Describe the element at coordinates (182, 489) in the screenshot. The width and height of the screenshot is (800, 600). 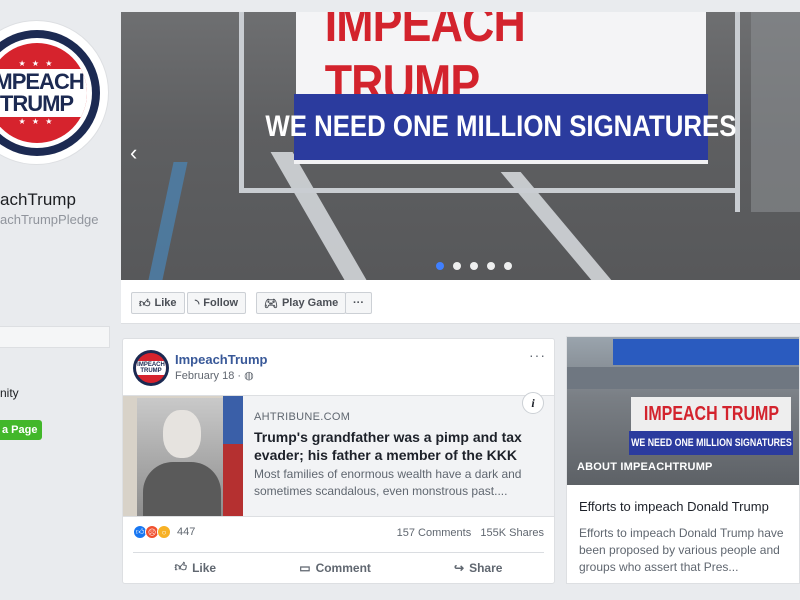
I see `portrait-suit` at that location.